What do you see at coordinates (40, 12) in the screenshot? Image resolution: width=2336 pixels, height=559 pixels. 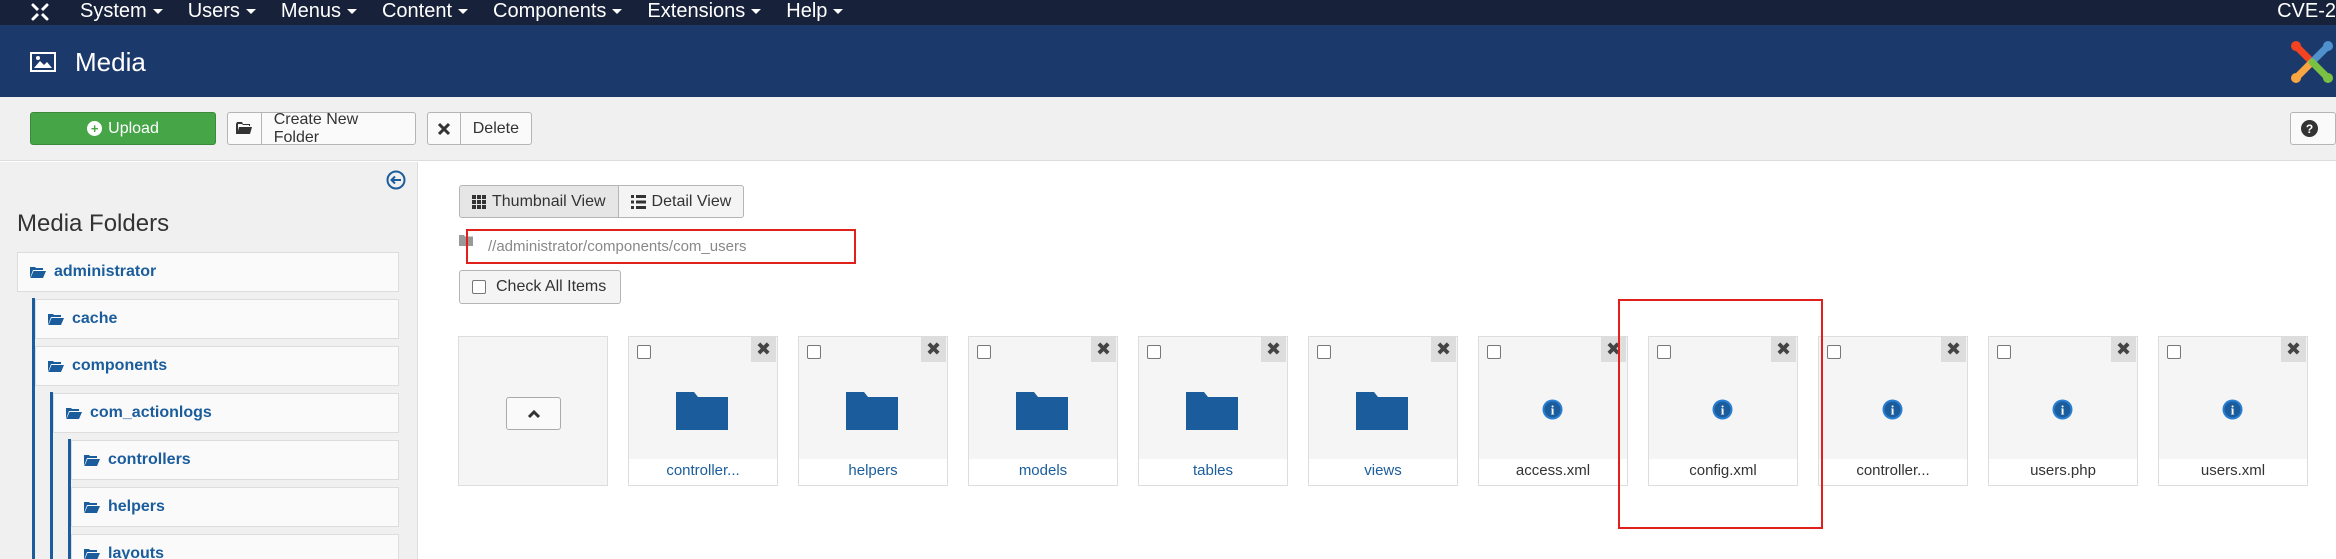 I see `joomla-icon` at bounding box center [40, 12].